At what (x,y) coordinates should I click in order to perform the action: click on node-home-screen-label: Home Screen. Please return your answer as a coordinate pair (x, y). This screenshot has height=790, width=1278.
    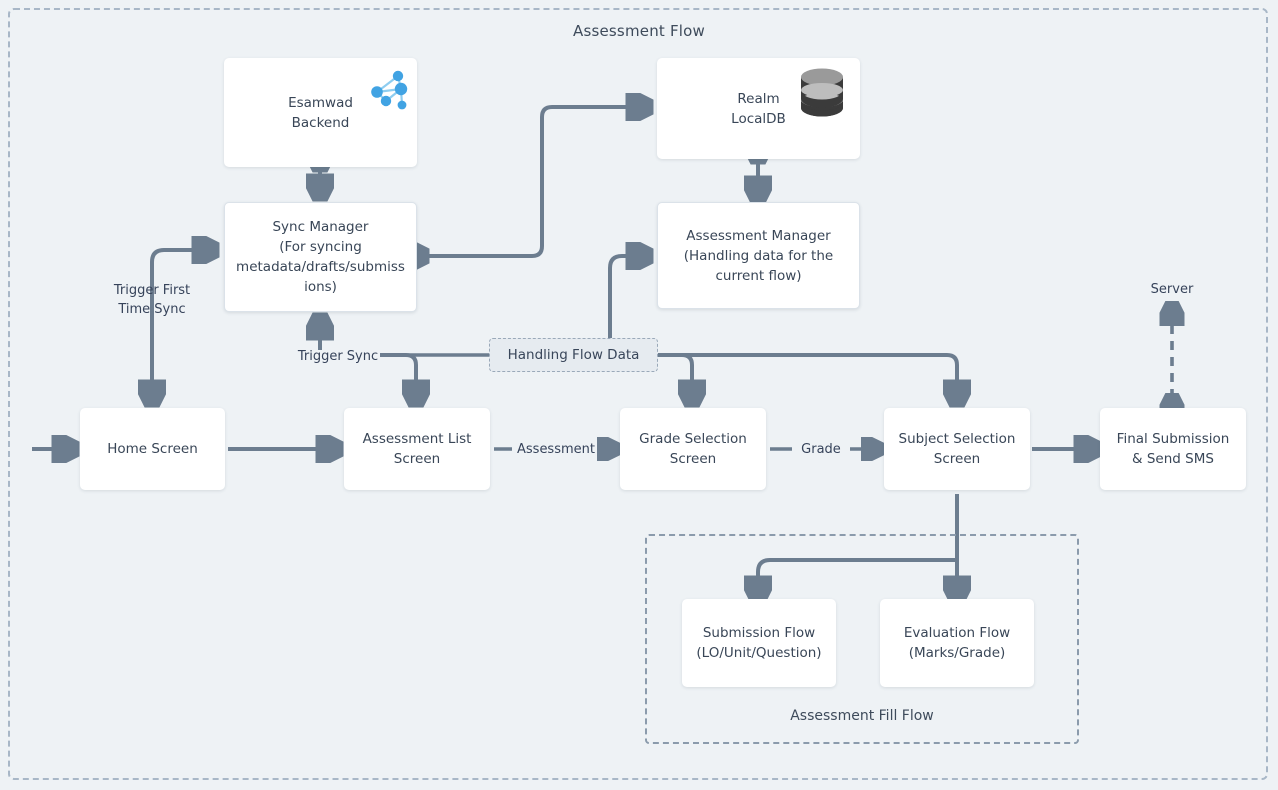
    Looking at the image, I should click on (152, 449).